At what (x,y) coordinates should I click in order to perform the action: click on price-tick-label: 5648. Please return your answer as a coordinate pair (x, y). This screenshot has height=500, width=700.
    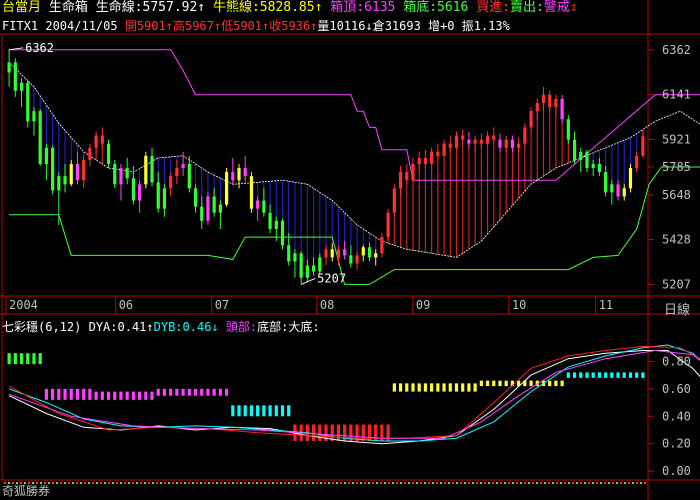
    Looking at the image, I should click on (676, 195).